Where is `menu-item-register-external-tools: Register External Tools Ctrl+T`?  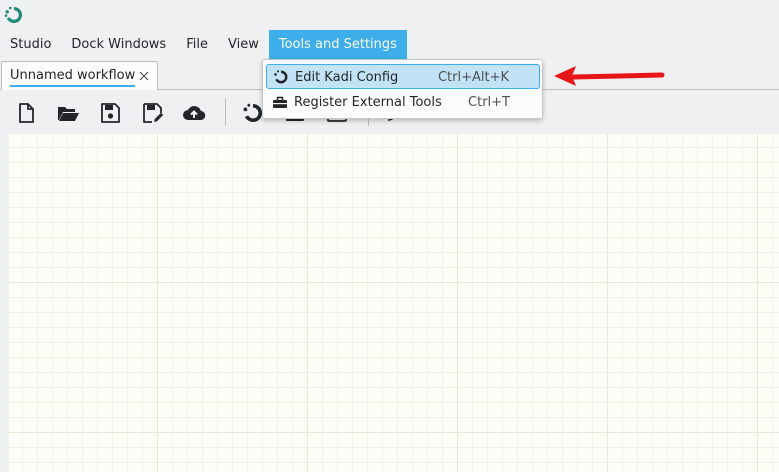 menu-item-register-external-tools: Register External Tools Ctrl+T is located at coordinates (403, 102).